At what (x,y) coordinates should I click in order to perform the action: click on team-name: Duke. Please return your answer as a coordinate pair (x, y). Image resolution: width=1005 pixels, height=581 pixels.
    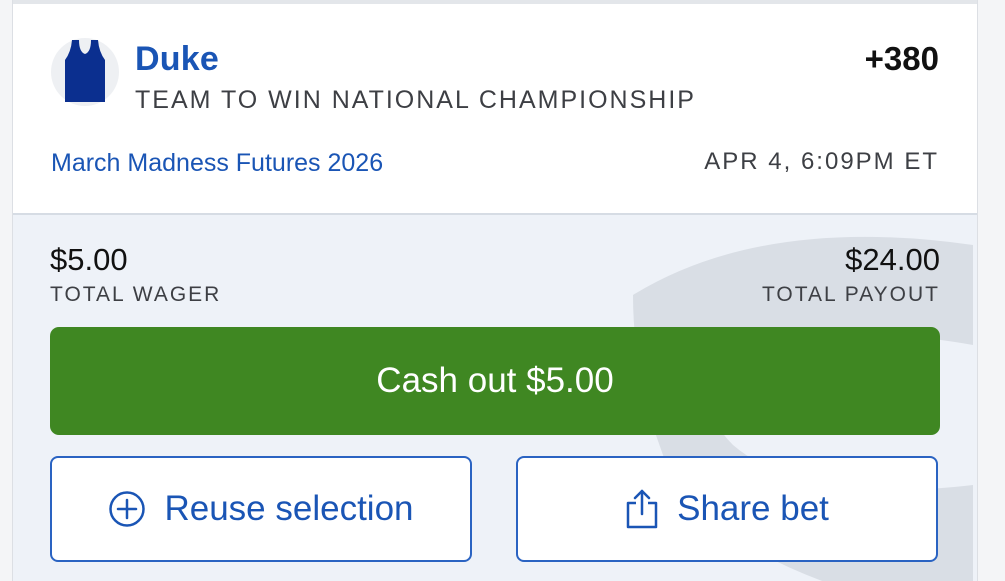
    Looking at the image, I should click on (177, 59).